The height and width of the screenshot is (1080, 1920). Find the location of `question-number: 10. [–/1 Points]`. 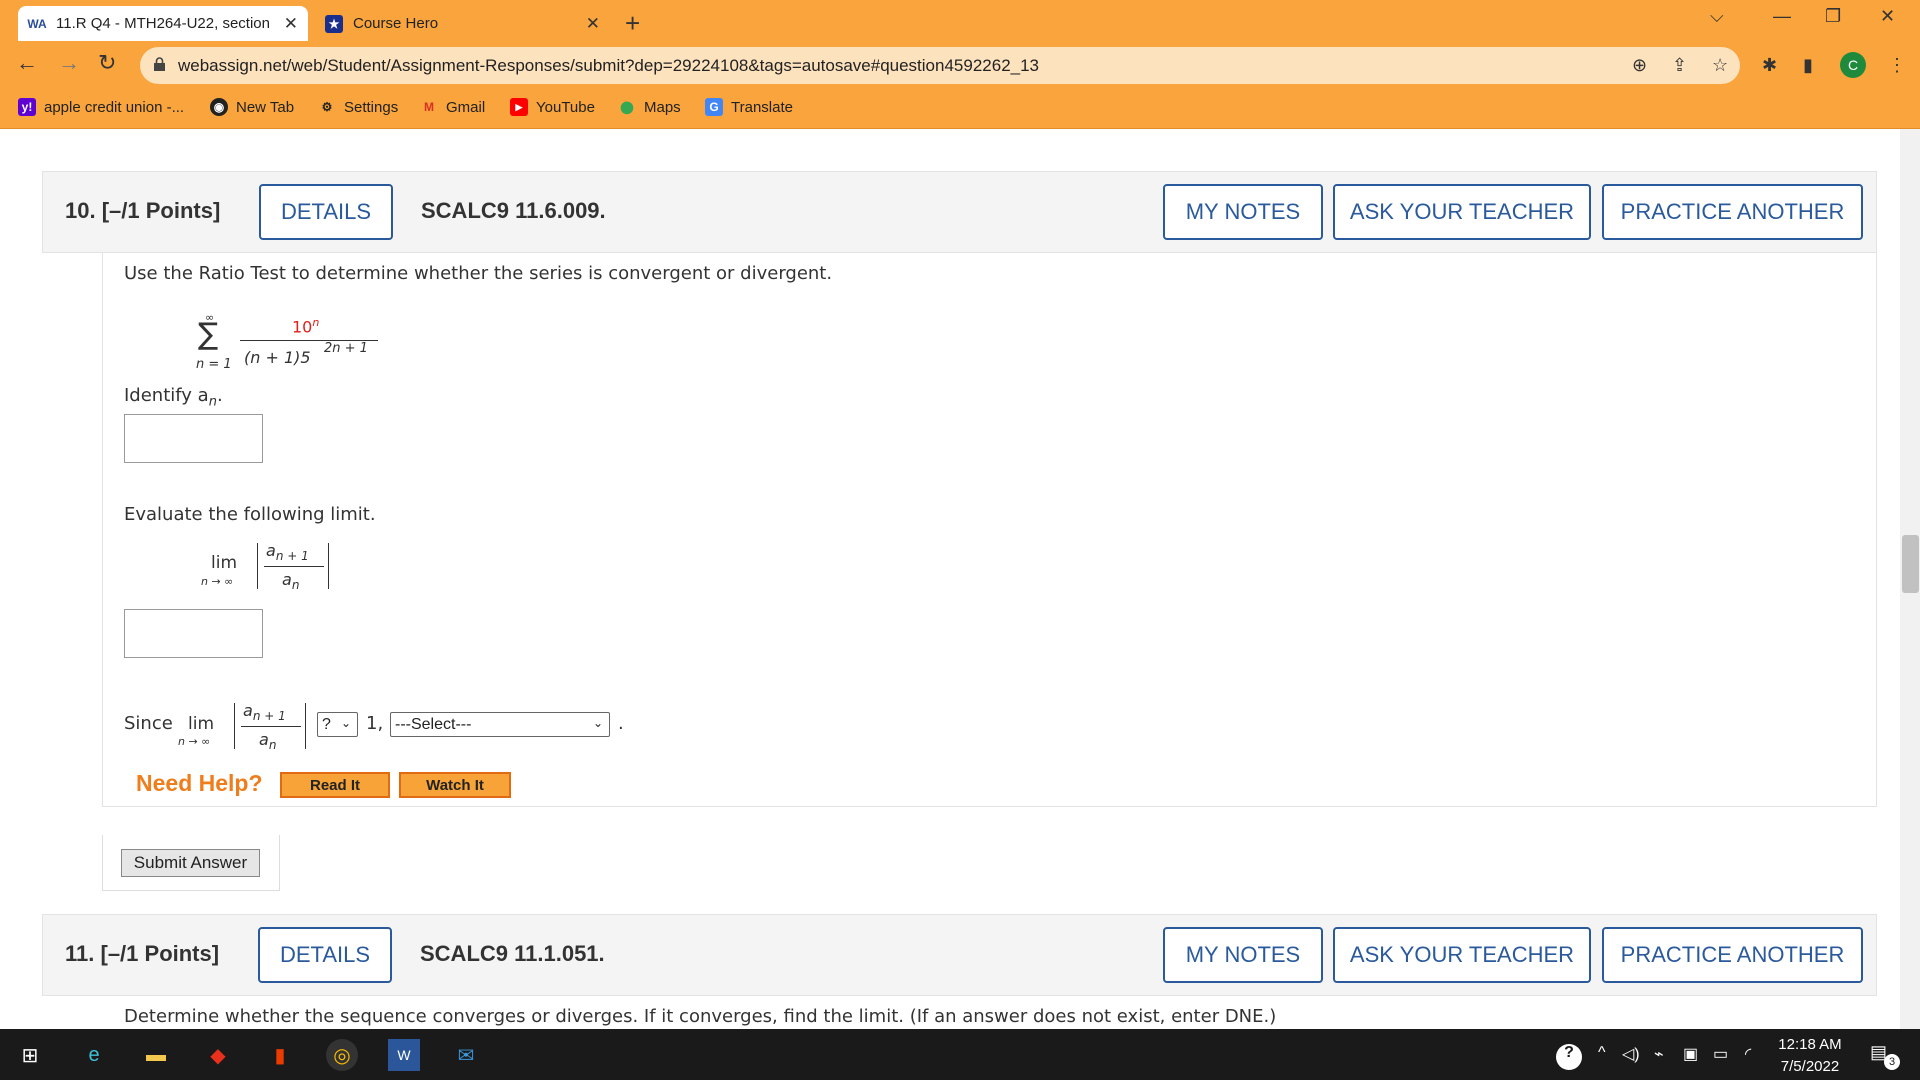

question-number: 10. [–/1 Points] is located at coordinates (143, 210).